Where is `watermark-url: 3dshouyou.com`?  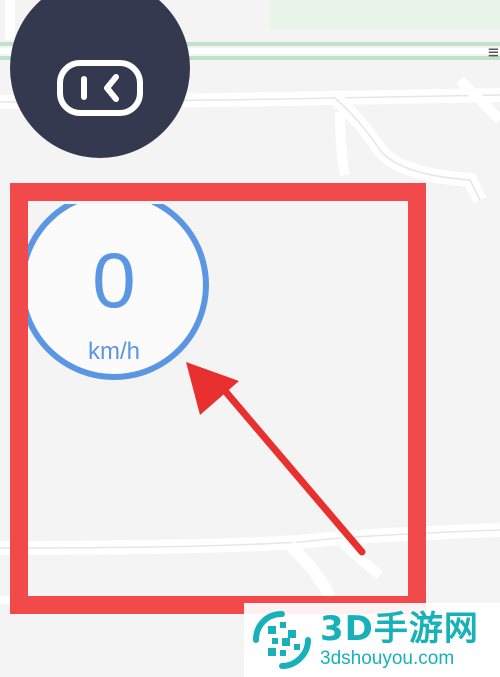 watermark-url: 3dshouyou.com is located at coordinates (387, 658).